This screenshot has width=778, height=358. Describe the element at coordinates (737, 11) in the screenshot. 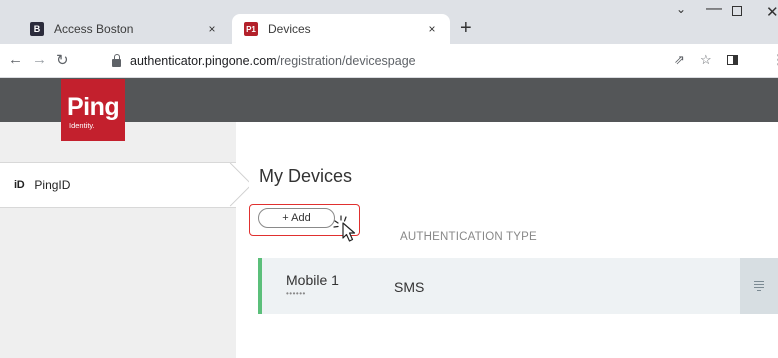

I see `maximize-window-icon` at that location.